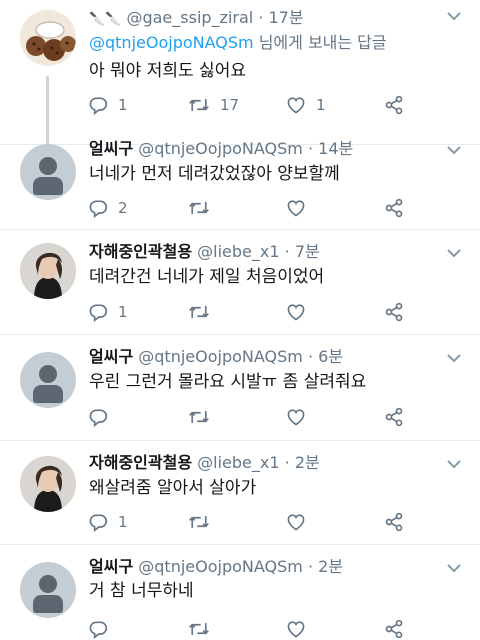 Image resolution: width=480 pixels, height=640 pixels. What do you see at coordinates (189, 17) in the screenshot?
I see `user-handle: @gae_ssip_ziral` at bounding box center [189, 17].